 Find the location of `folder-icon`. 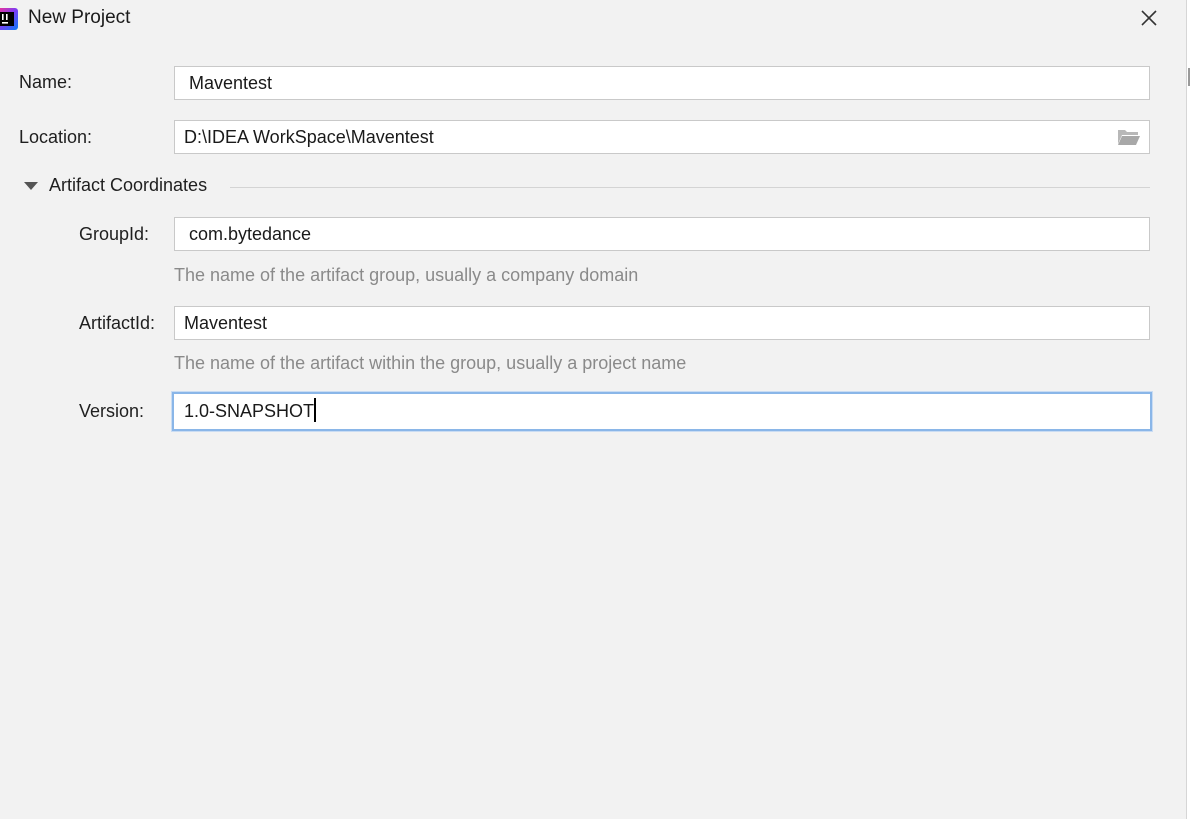

folder-icon is located at coordinates (1129, 137).